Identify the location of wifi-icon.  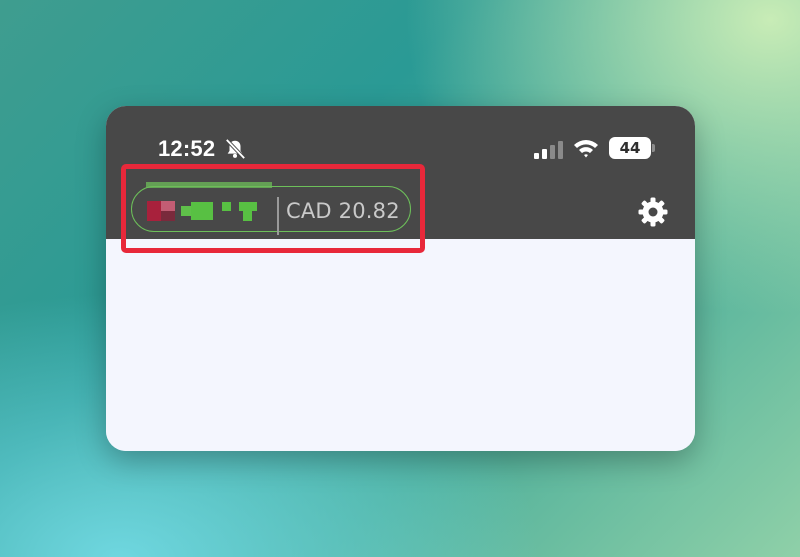
(586, 149).